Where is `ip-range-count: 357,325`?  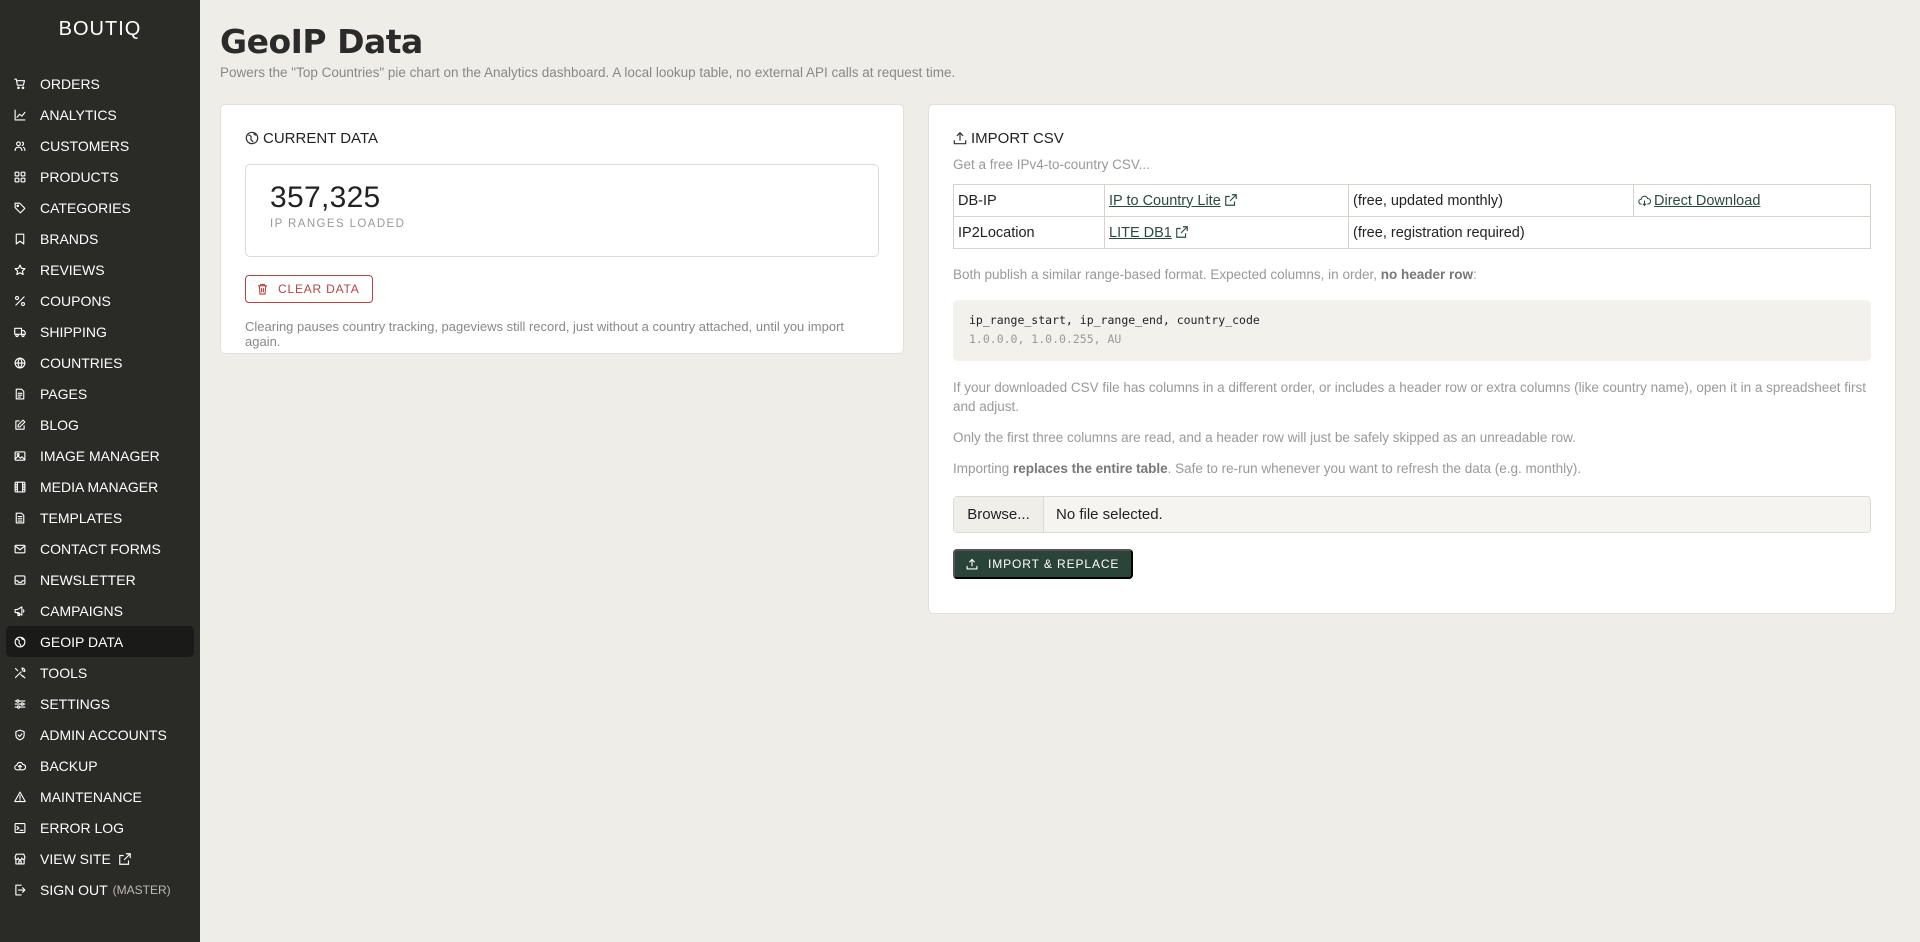 ip-range-count: 357,325 is located at coordinates (325, 197).